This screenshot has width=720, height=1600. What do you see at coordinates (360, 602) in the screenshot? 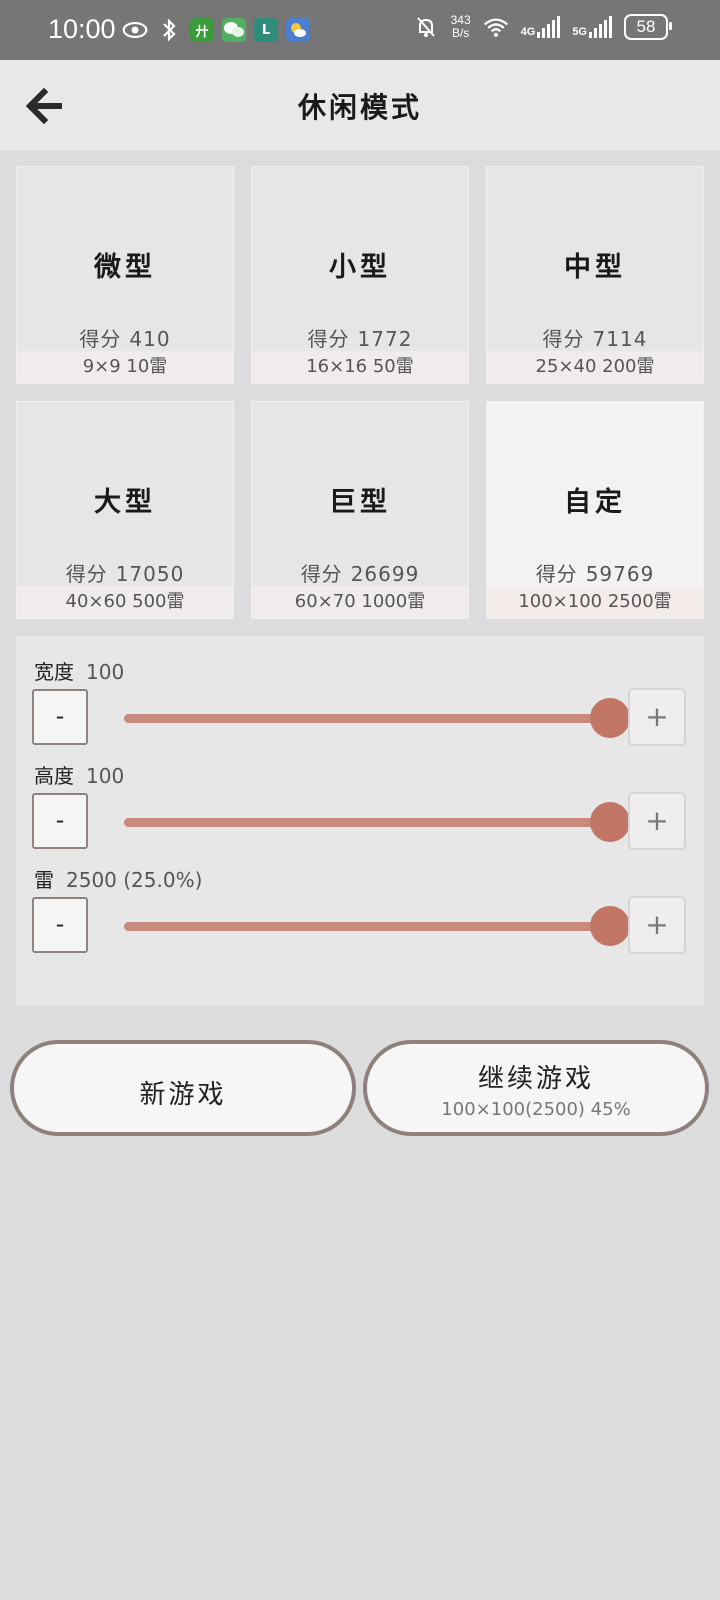
I see `mode-info: 60×70 1000雷` at bounding box center [360, 602].